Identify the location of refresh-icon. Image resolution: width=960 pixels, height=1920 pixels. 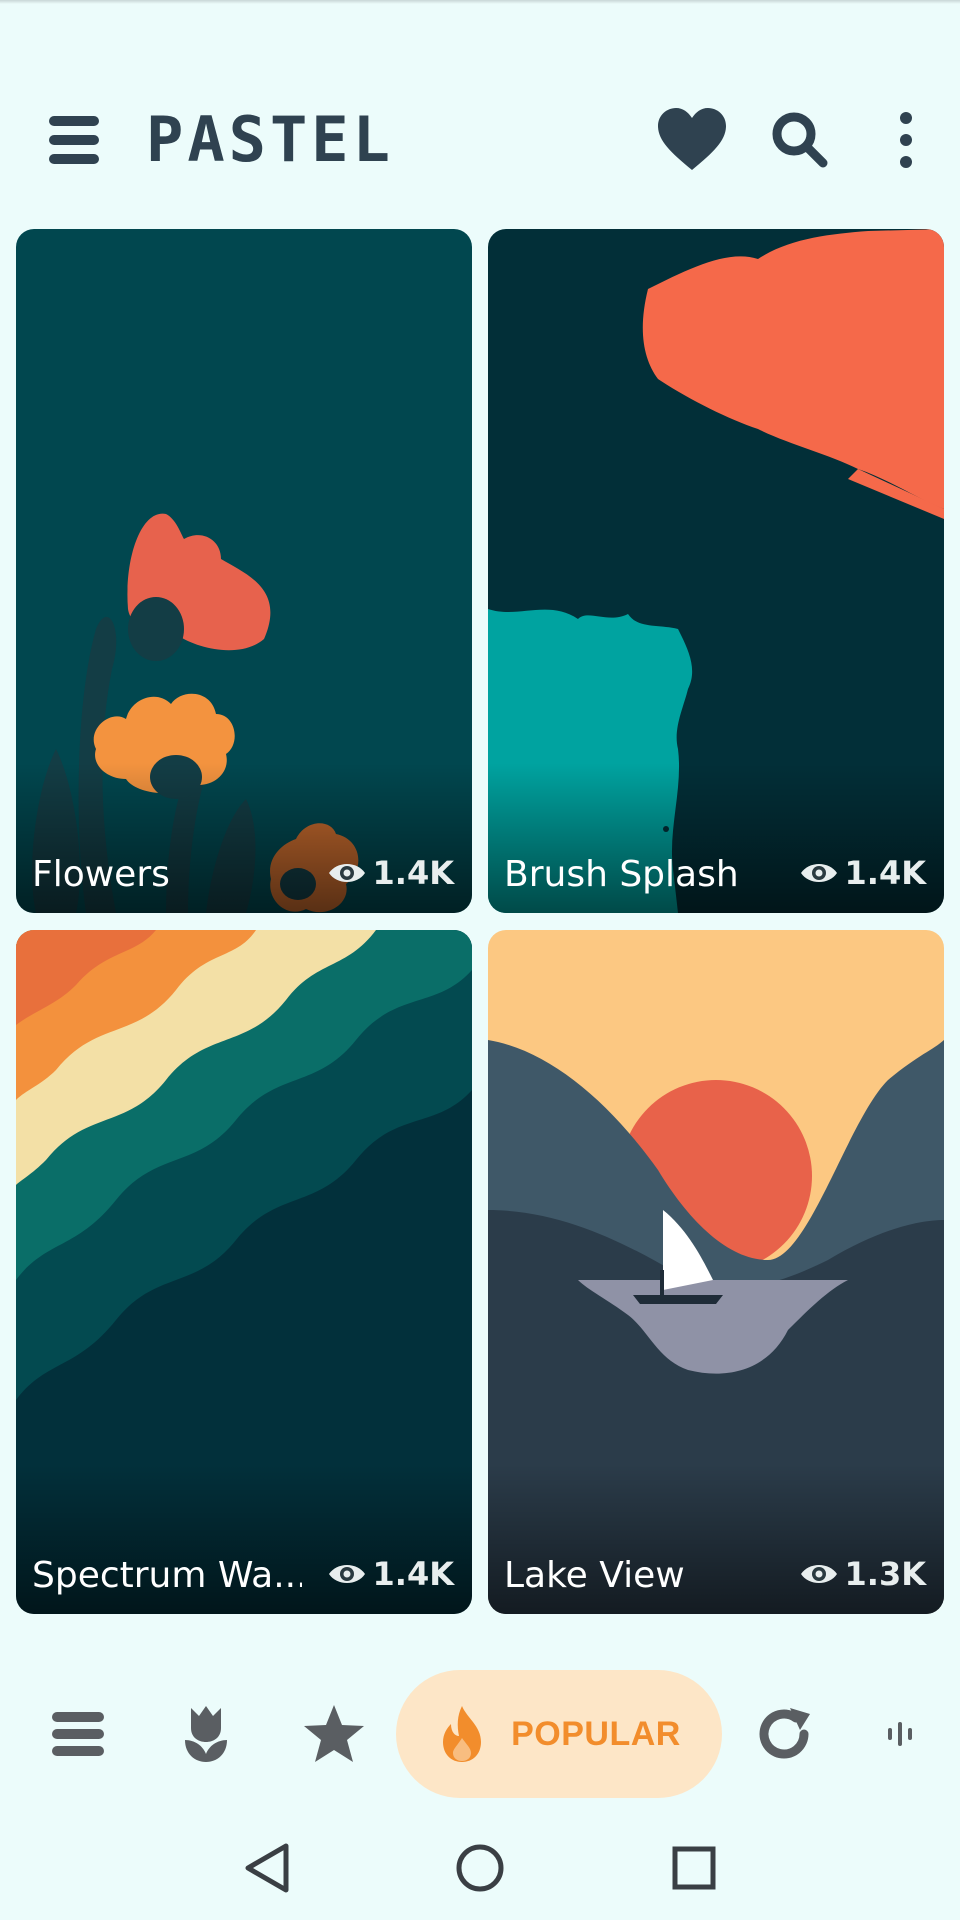
(786, 1734).